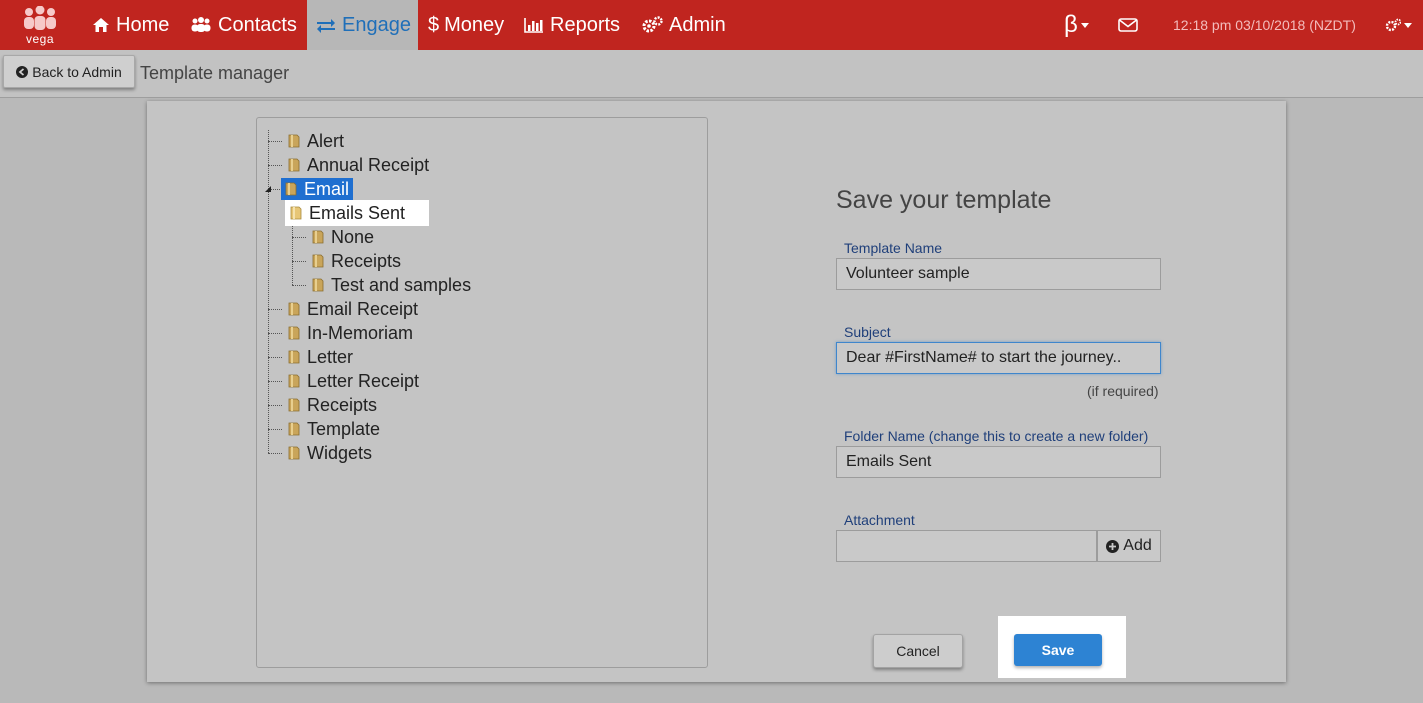 The width and height of the screenshot is (1423, 703). Describe the element at coordinates (998, 462) in the screenshot. I see `folder-name-input: Emails Sent` at that location.